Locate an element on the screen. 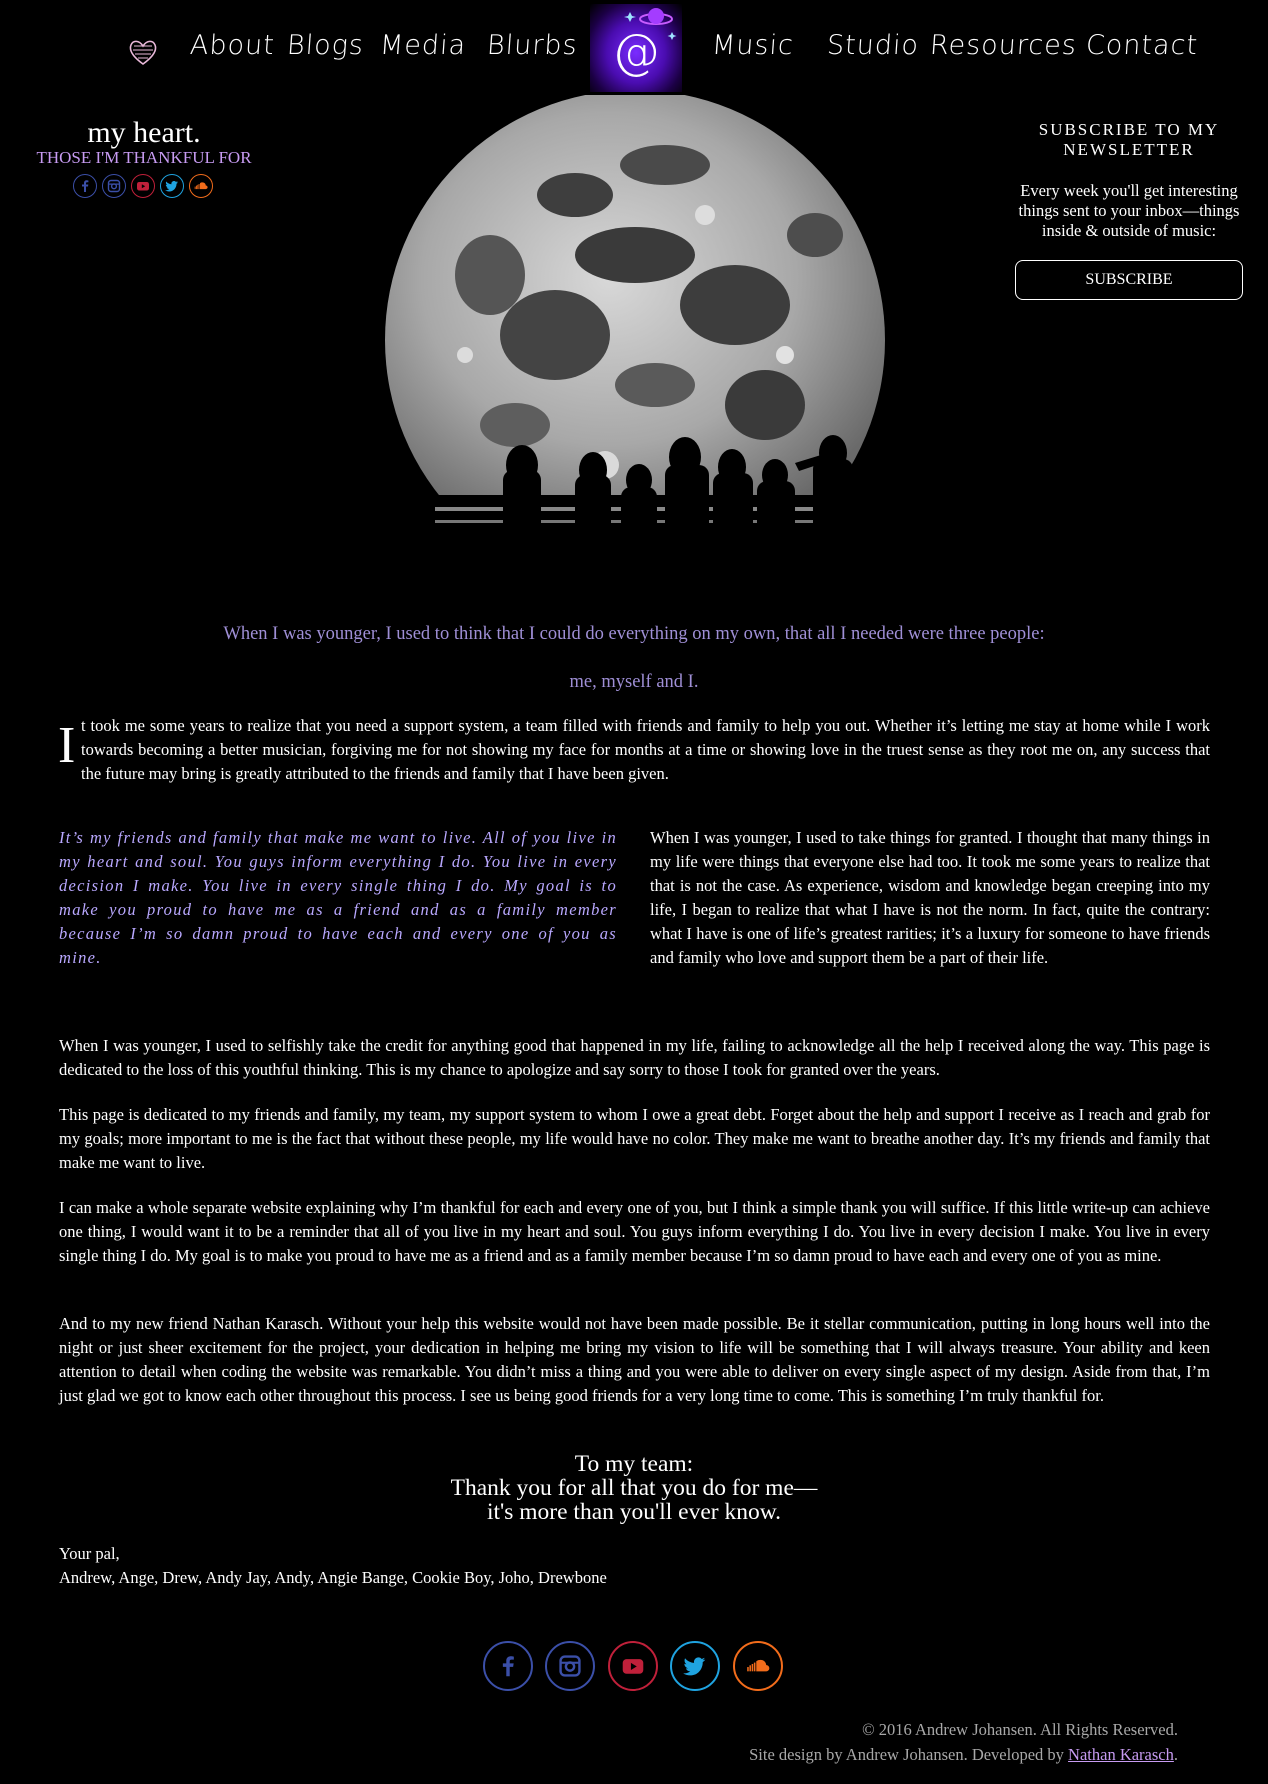 The height and width of the screenshot is (1784, 1268). footer-soundcloud-link is located at coordinates (758, 1666).